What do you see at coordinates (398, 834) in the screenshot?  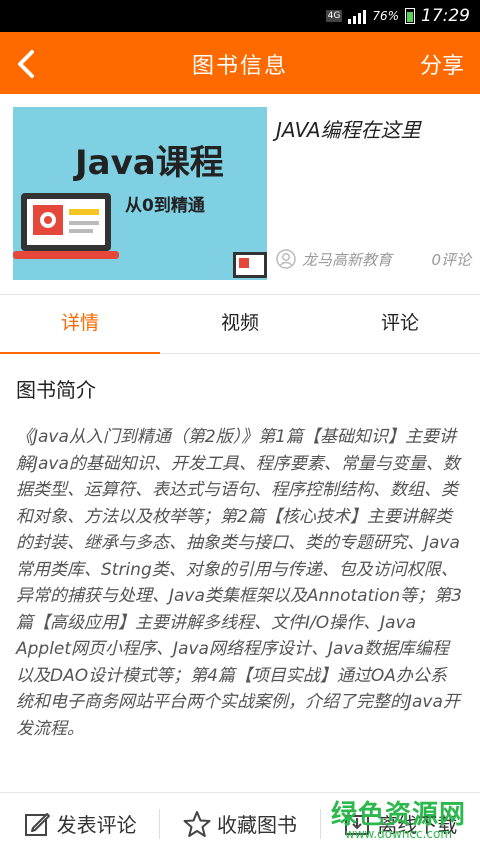 I see `watermark-url: www.downcc.com` at bounding box center [398, 834].